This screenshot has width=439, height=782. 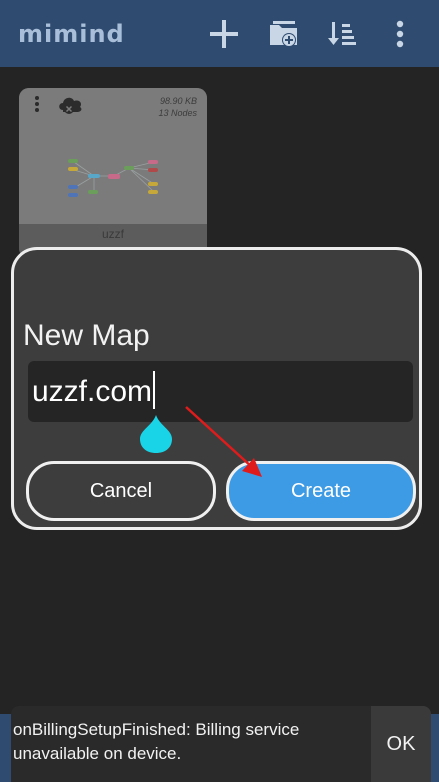 I want to click on app-logo: mimind, so click(x=71, y=34).